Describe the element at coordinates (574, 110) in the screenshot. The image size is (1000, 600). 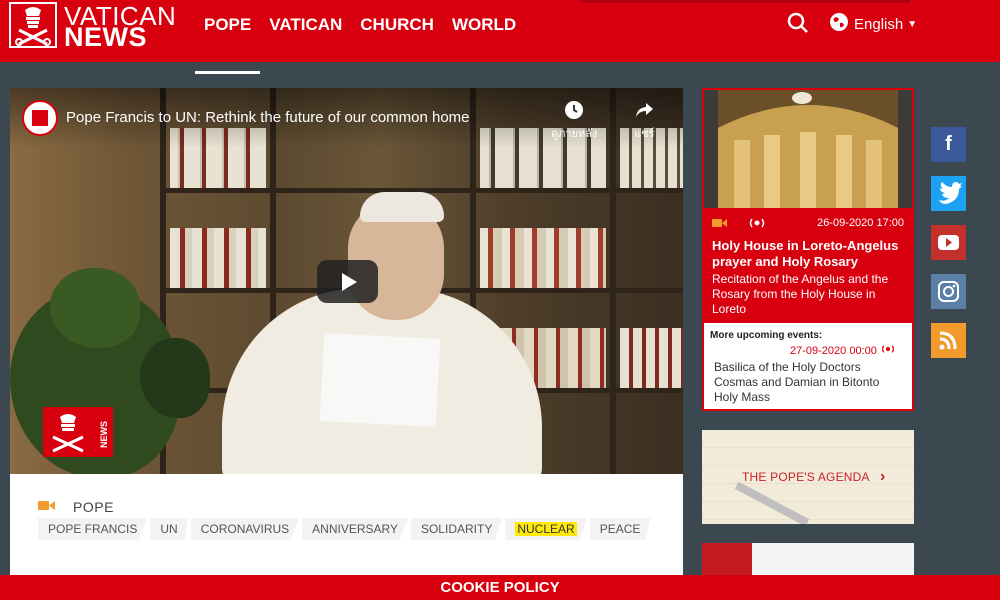
I see `clock-icon` at that location.